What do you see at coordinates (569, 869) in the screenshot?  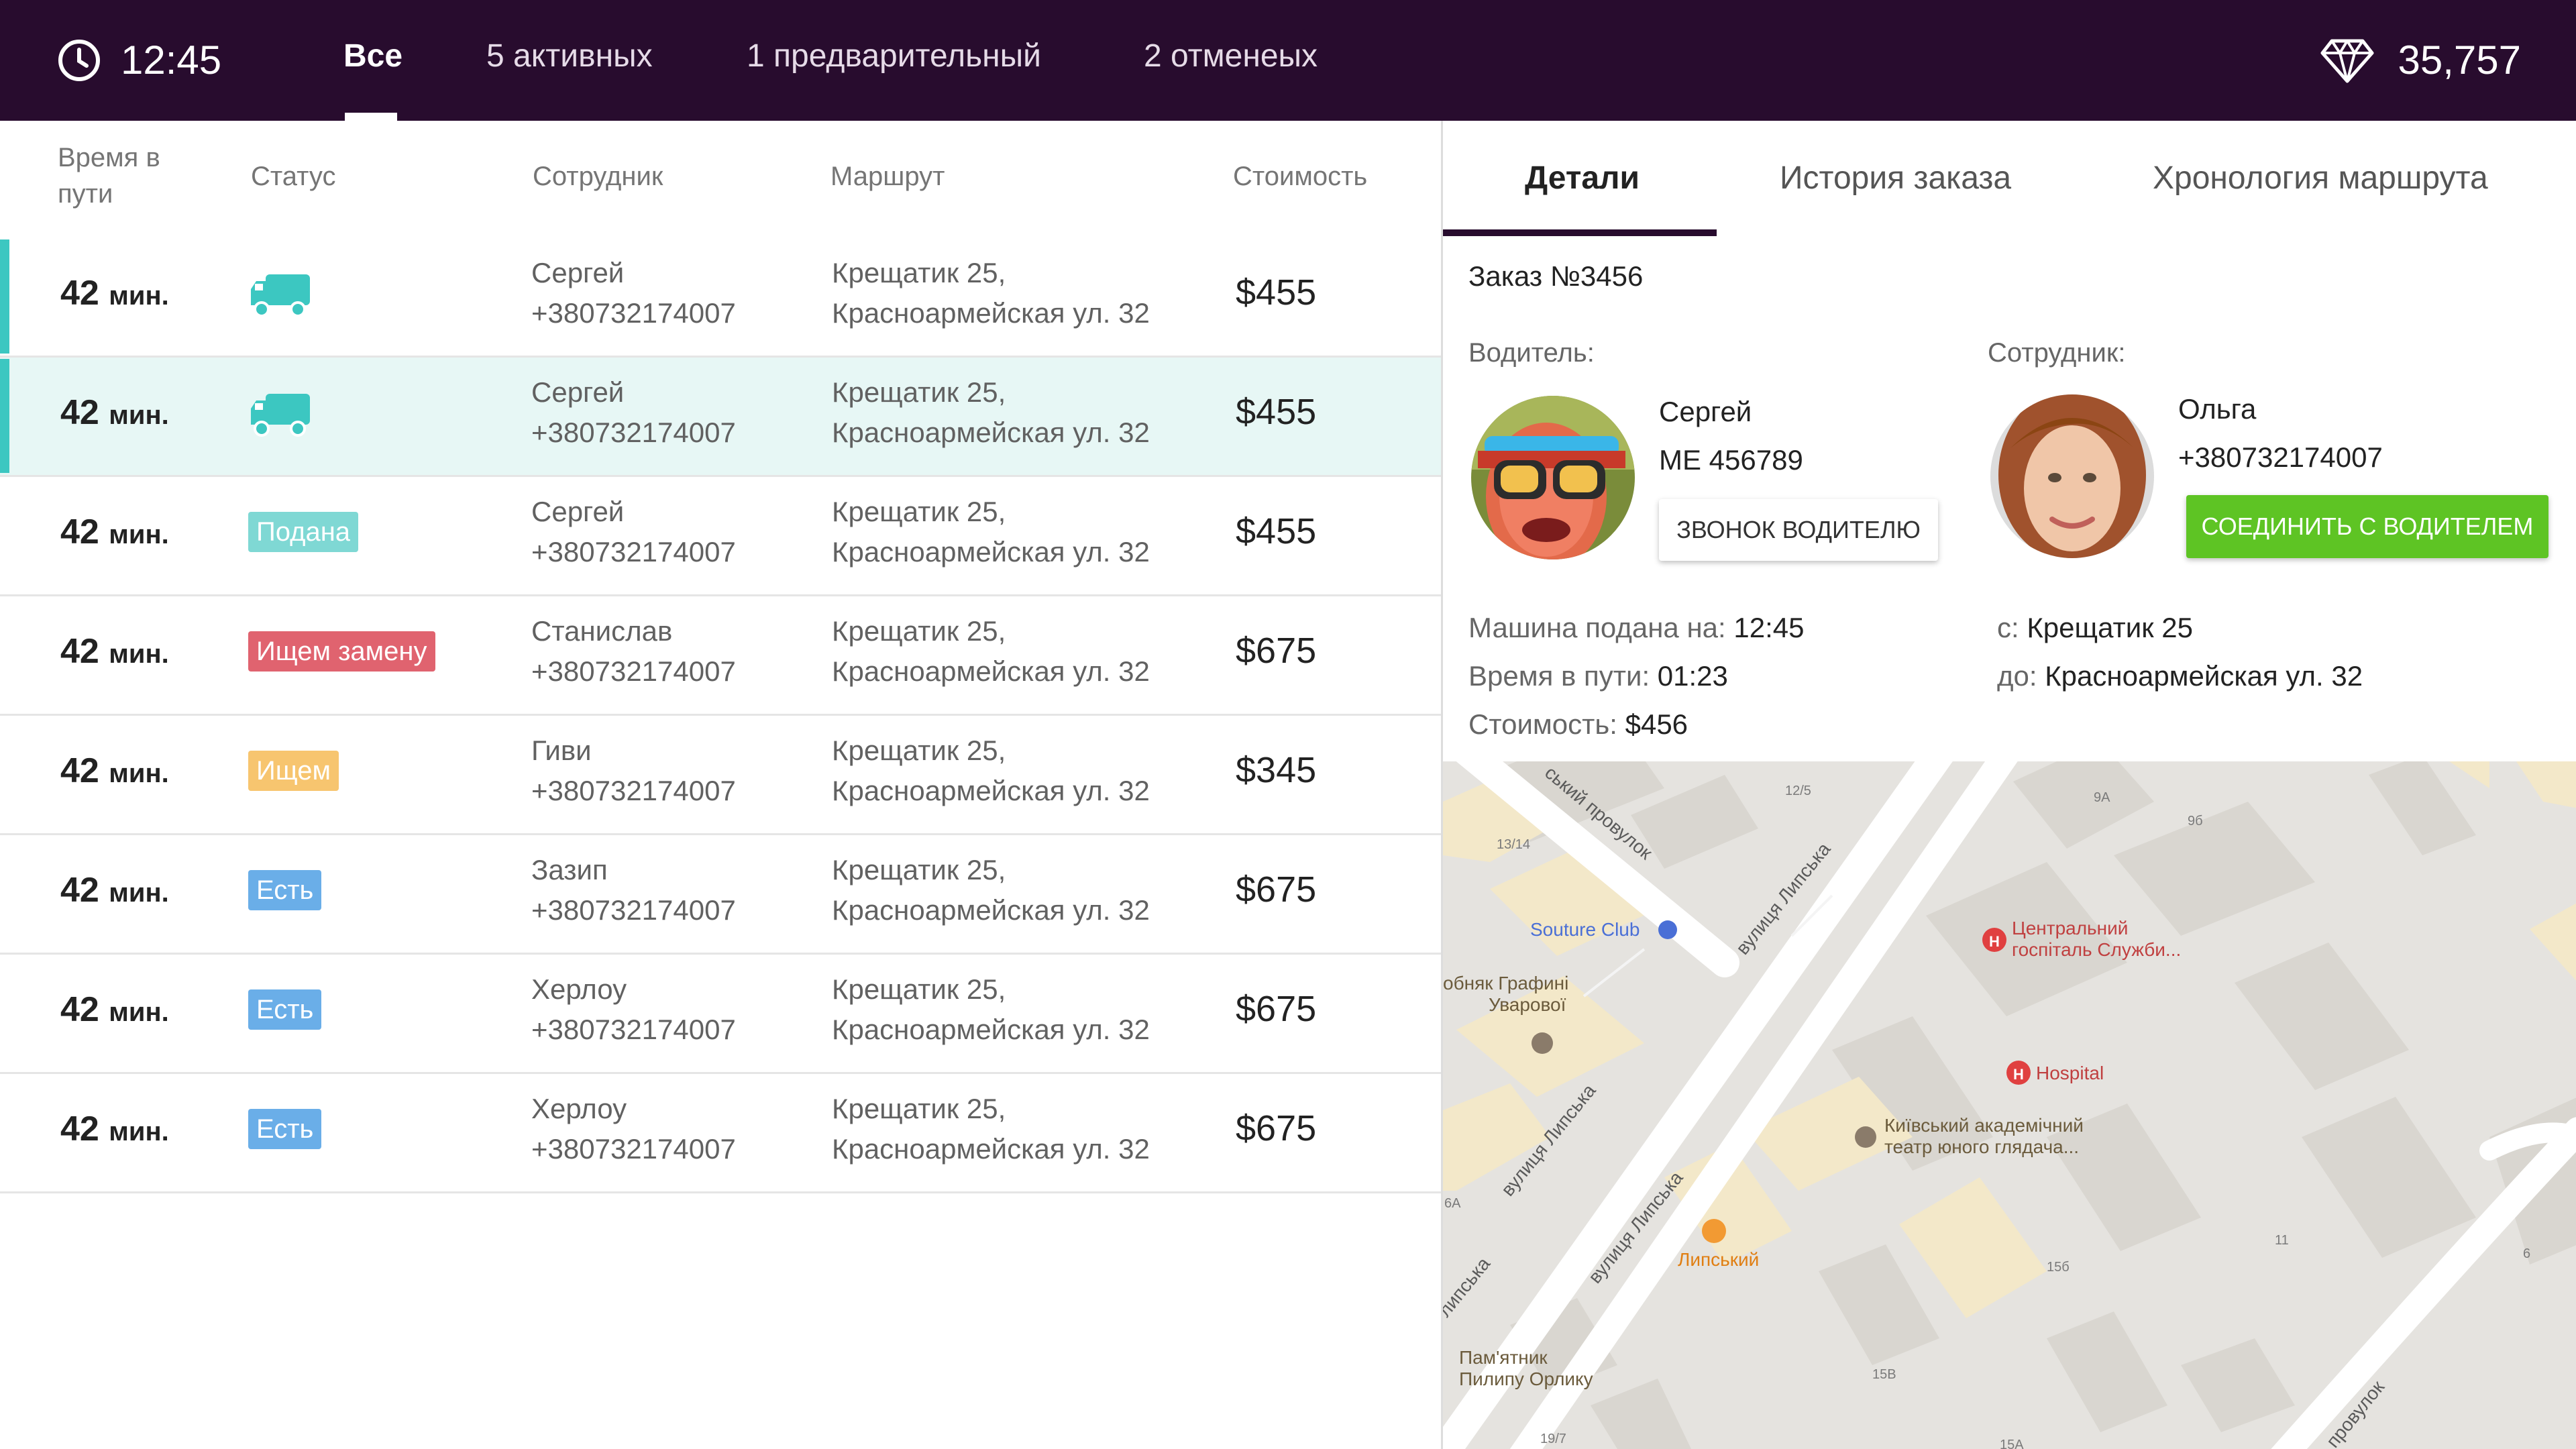 I see `row-staff-name: Зазип` at bounding box center [569, 869].